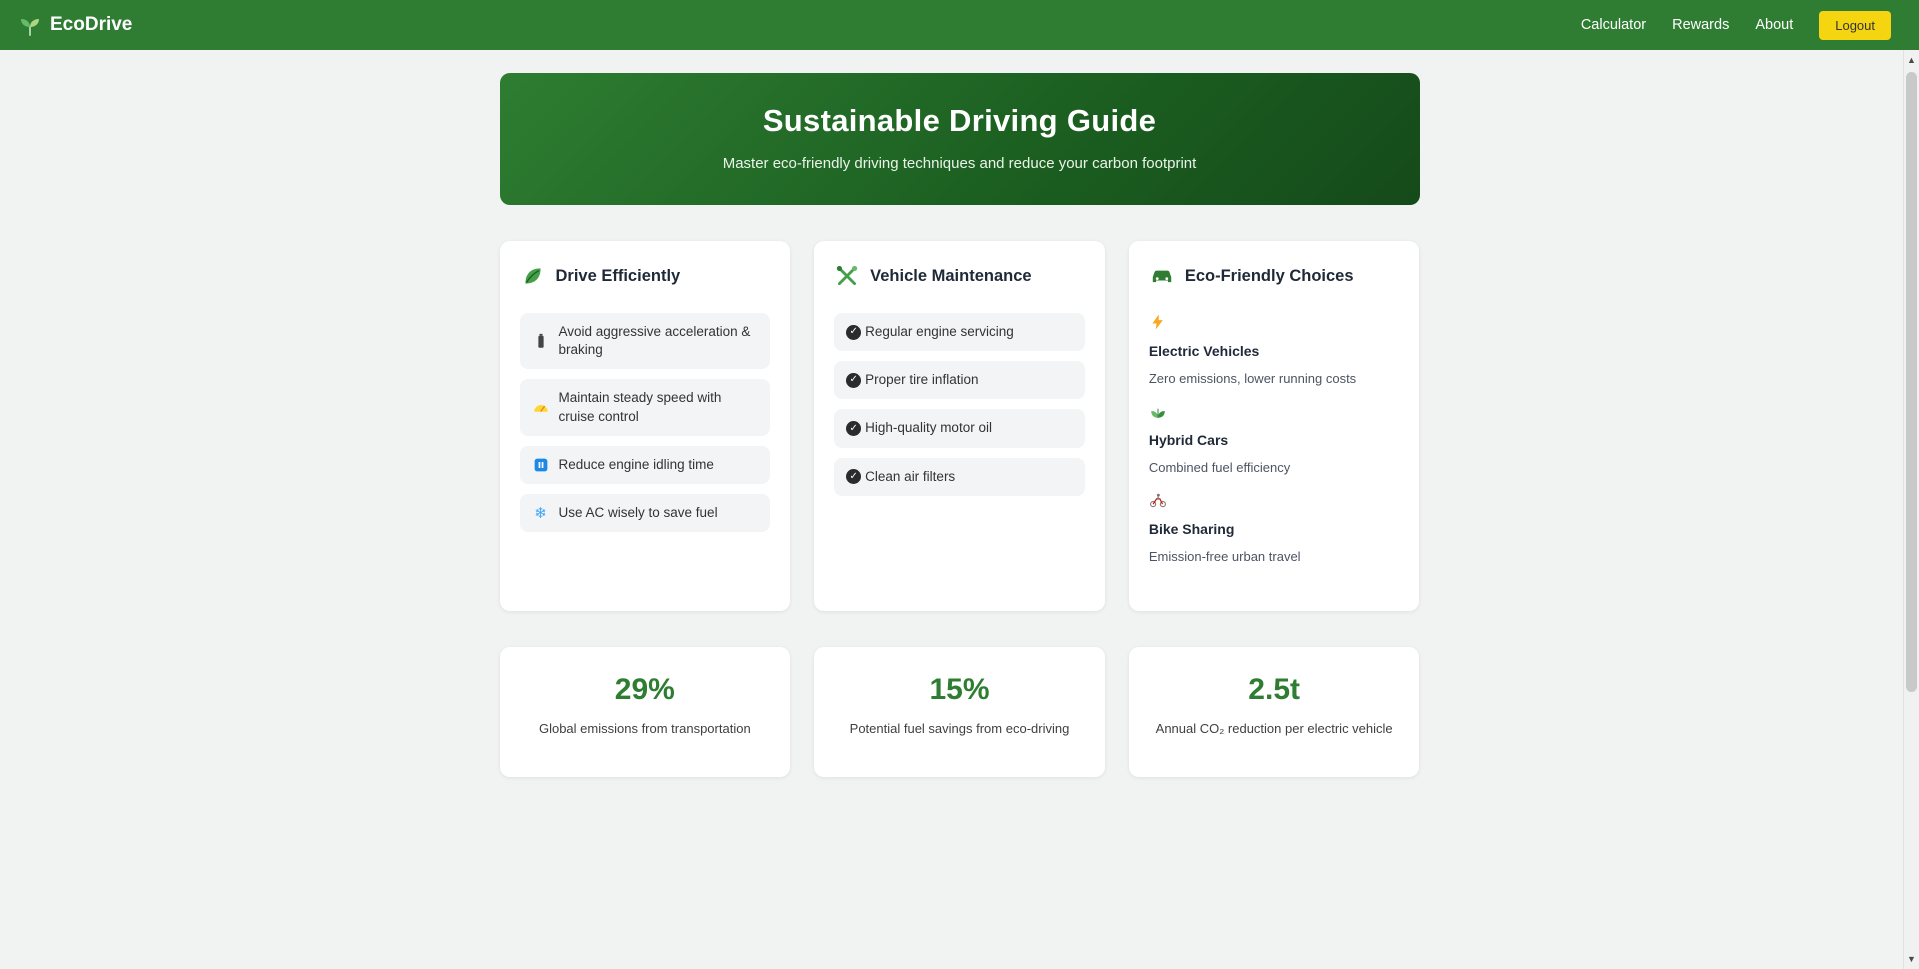 The height and width of the screenshot is (969, 1919). I want to click on pause-icon, so click(541, 465).